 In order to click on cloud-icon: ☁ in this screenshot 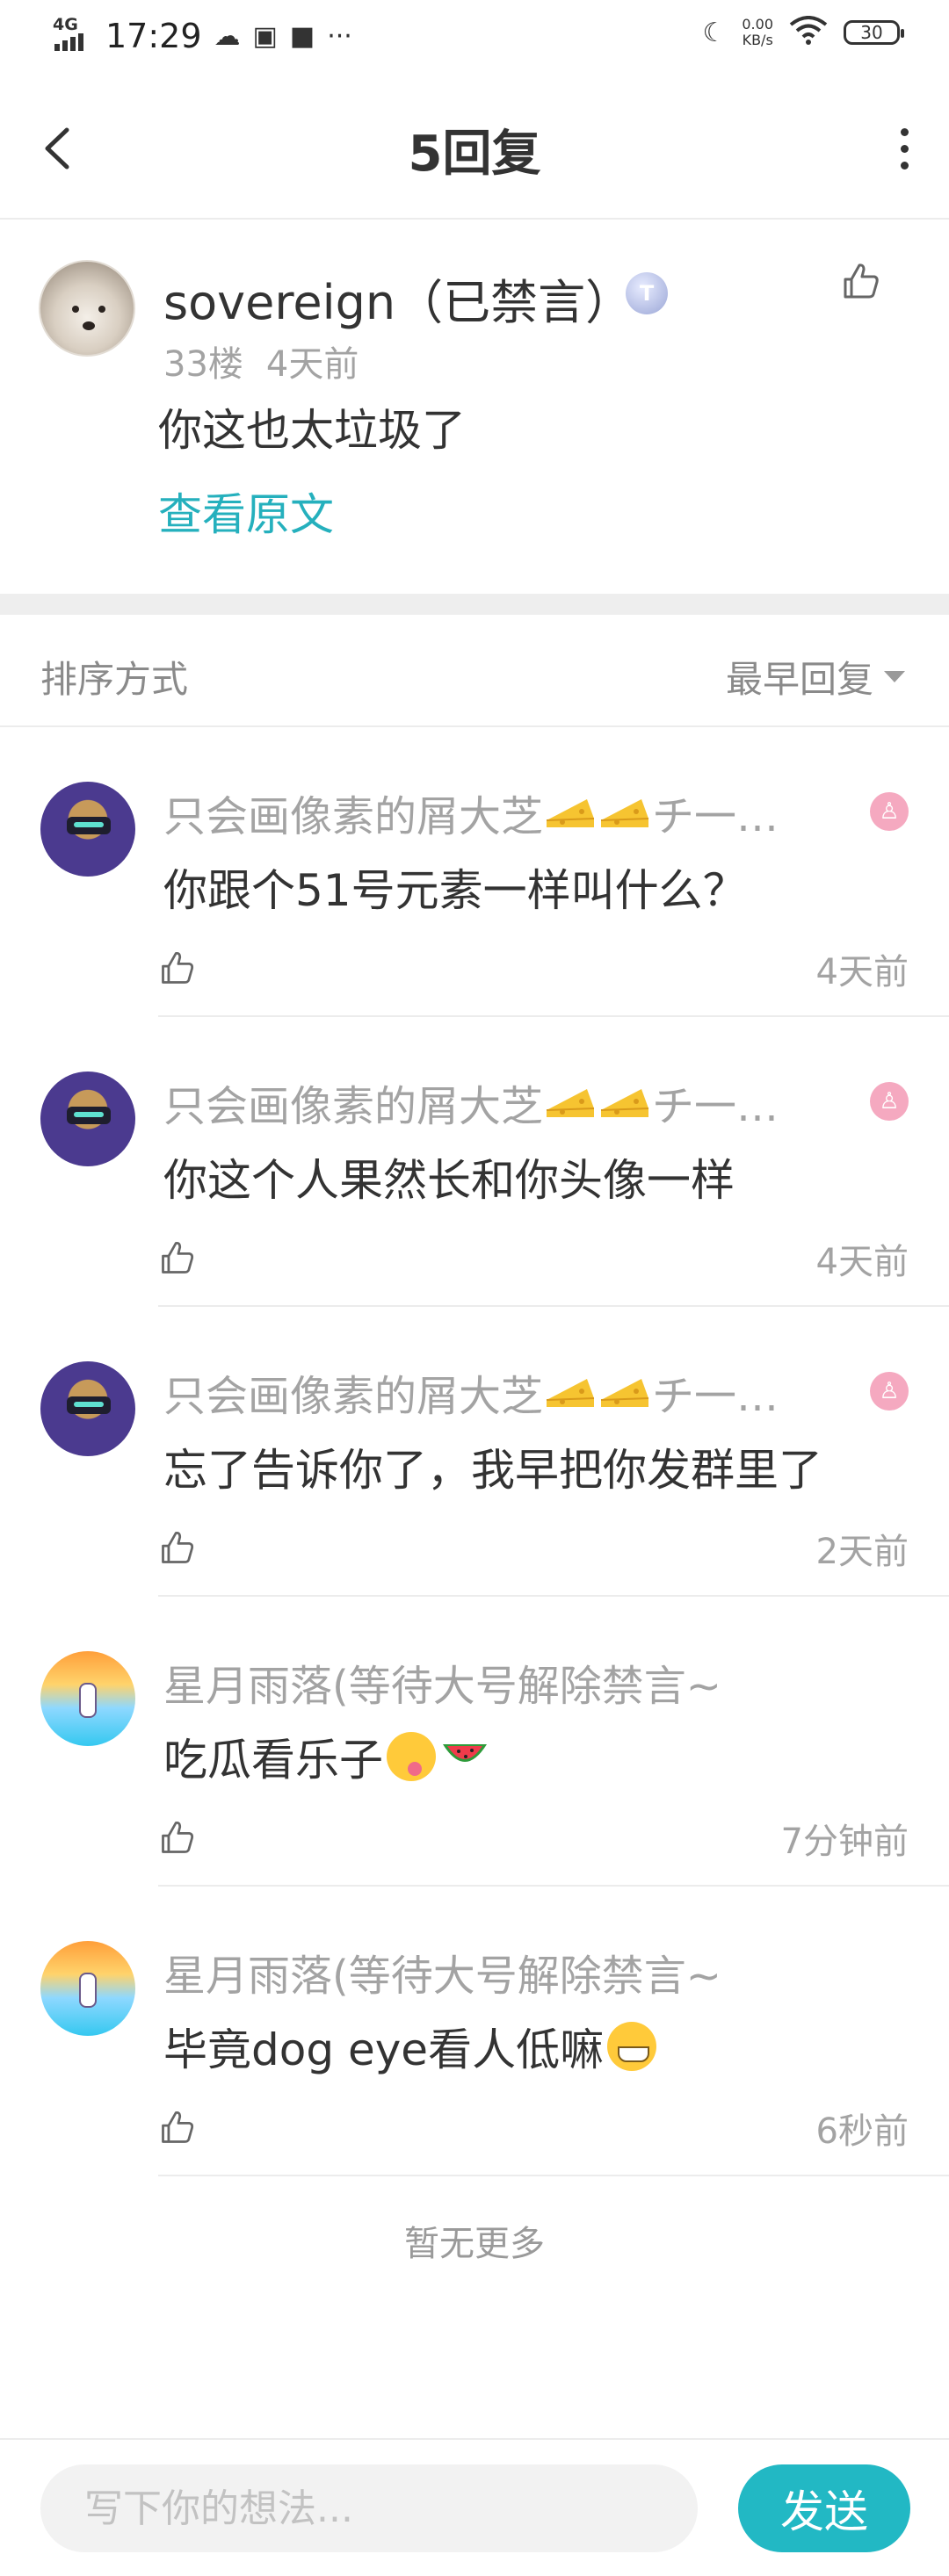, I will do `click(228, 36)`.